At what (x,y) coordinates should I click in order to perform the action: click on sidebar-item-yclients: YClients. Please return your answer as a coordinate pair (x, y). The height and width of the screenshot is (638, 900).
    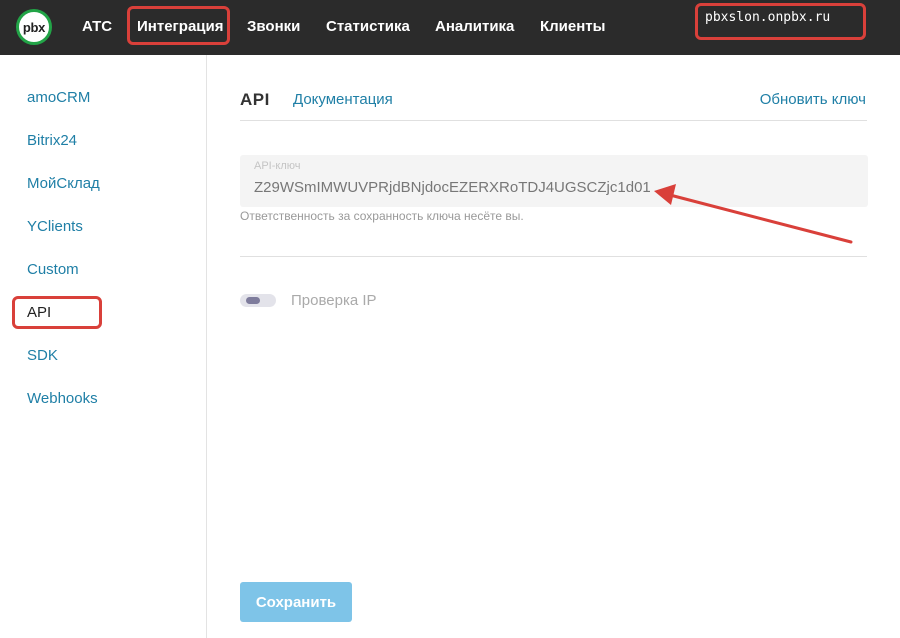
    Looking at the image, I should click on (55, 226).